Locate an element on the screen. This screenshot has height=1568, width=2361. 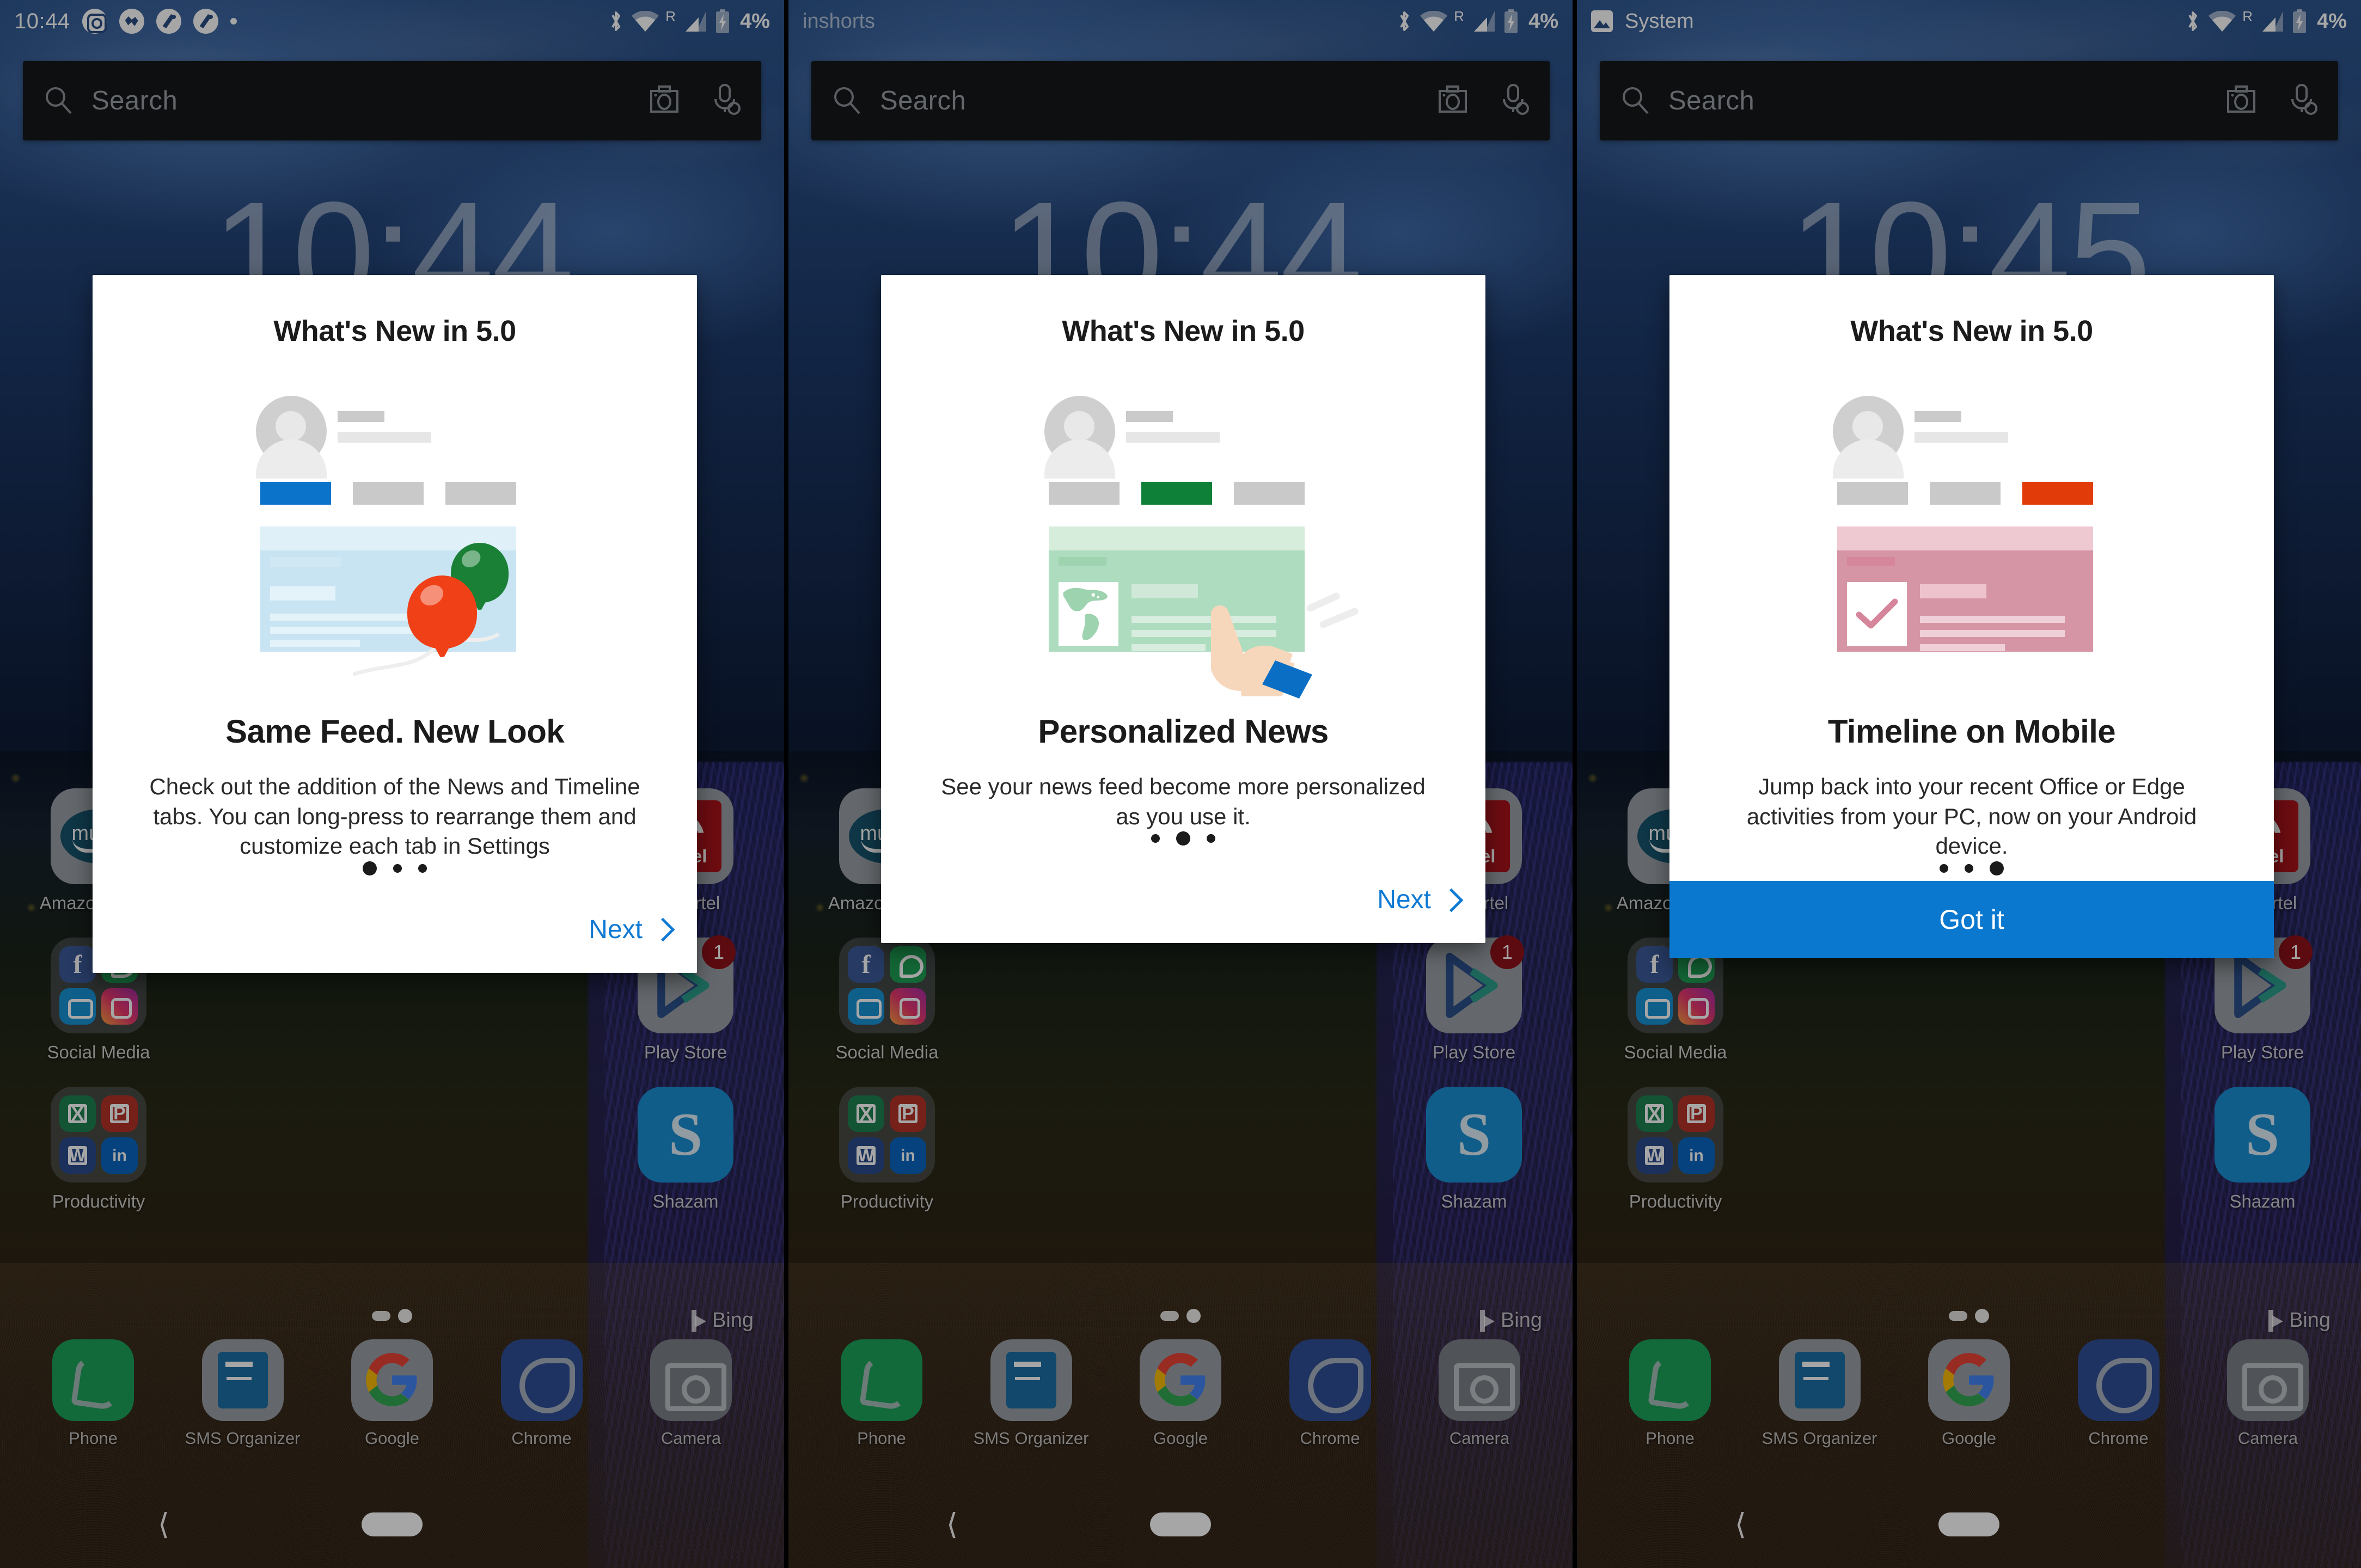
news-thumbnail is located at coordinates (1088, 614).